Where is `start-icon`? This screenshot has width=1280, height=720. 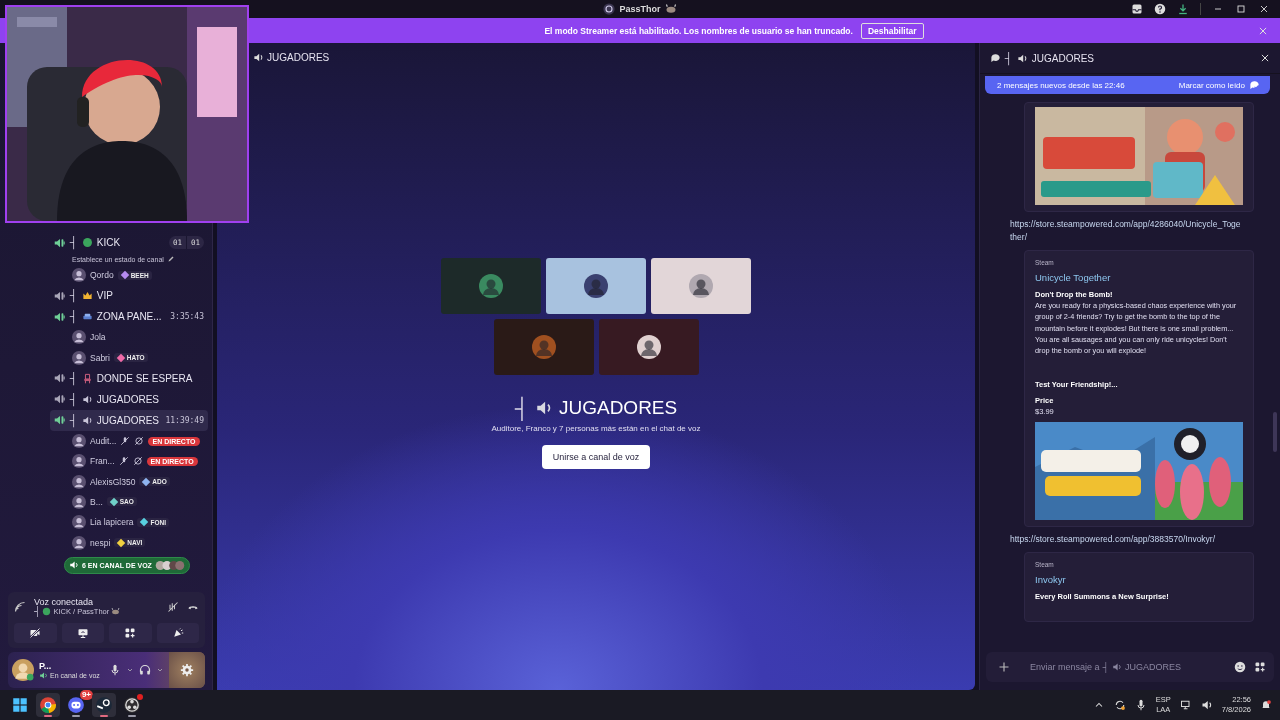 start-icon is located at coordinates (20, 705).